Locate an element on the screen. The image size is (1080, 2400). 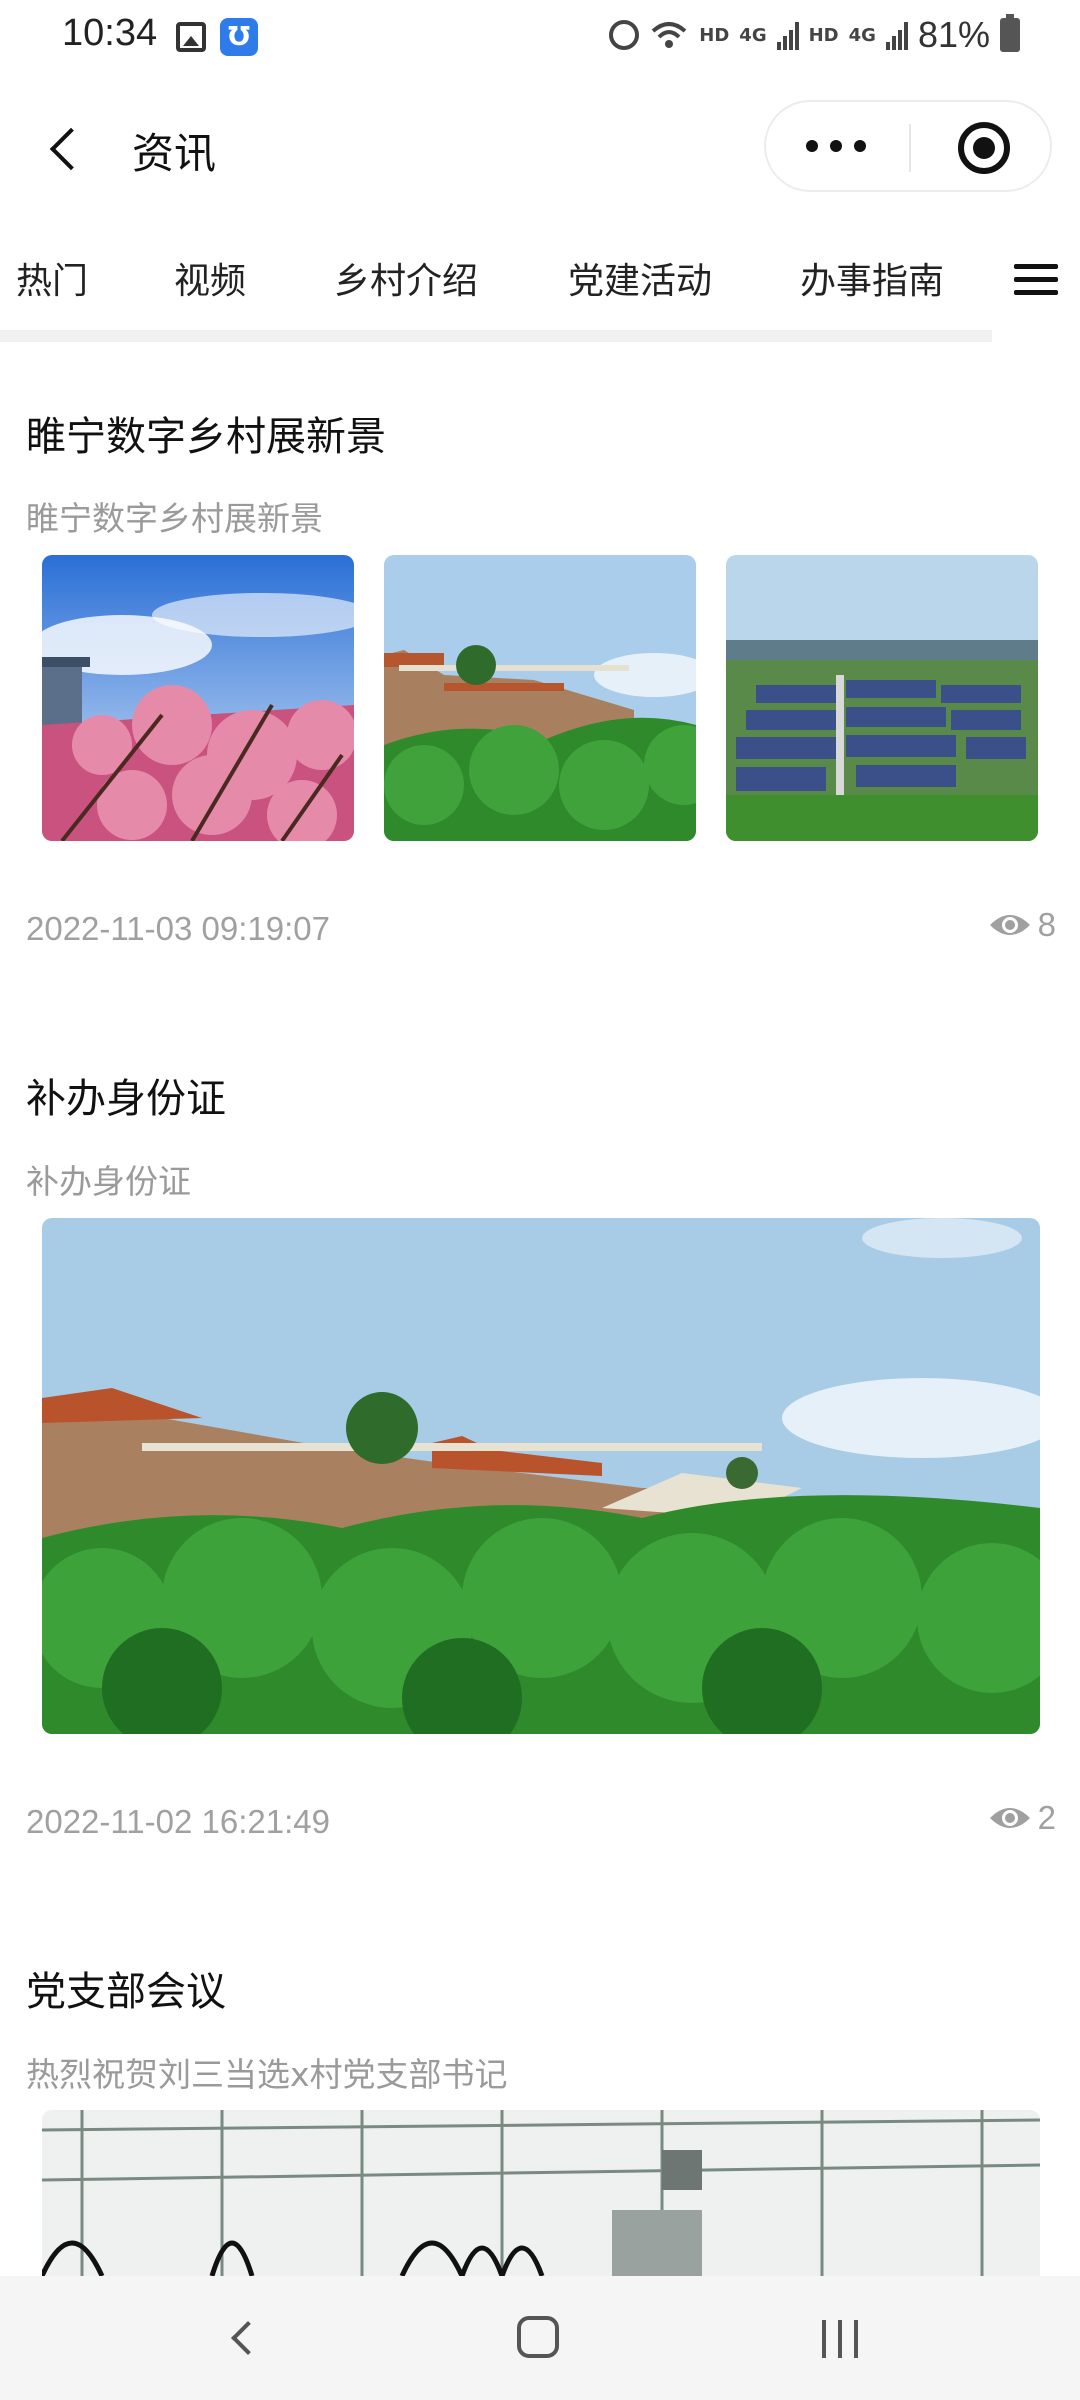
tab-divider is located at coordinates (496, 336).